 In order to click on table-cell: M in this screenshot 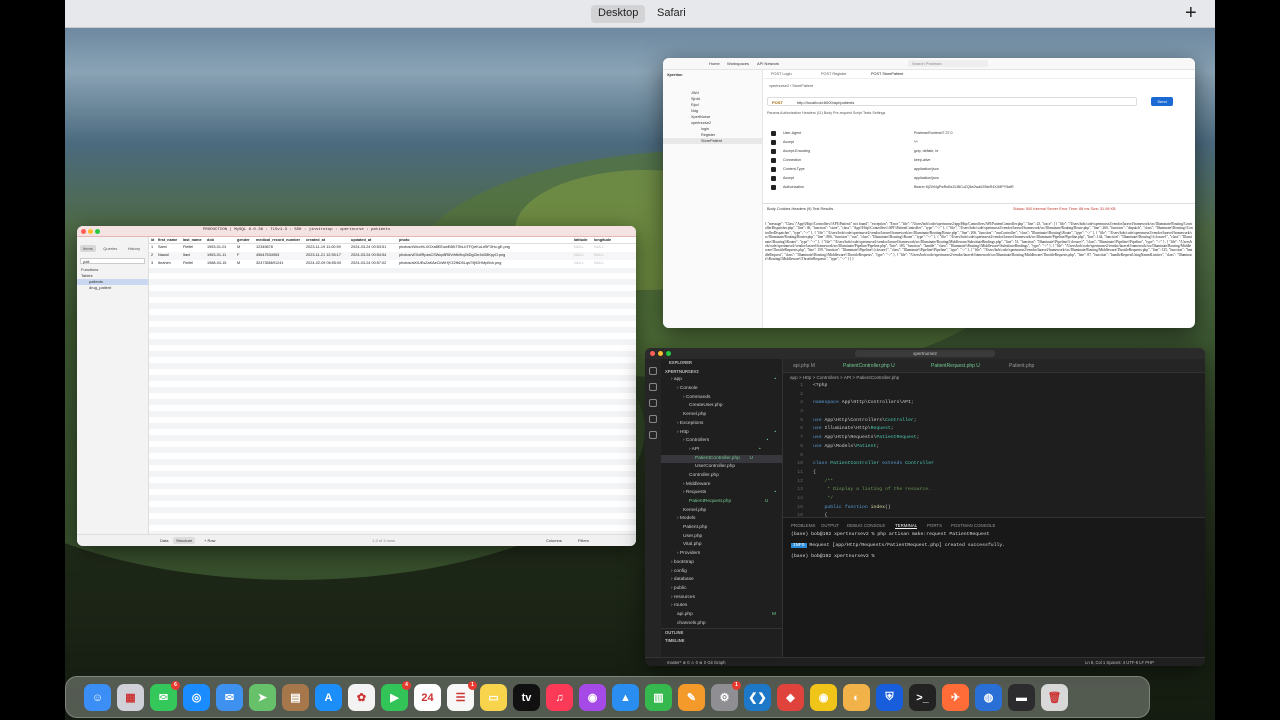, I will do `click(244, 264)`.